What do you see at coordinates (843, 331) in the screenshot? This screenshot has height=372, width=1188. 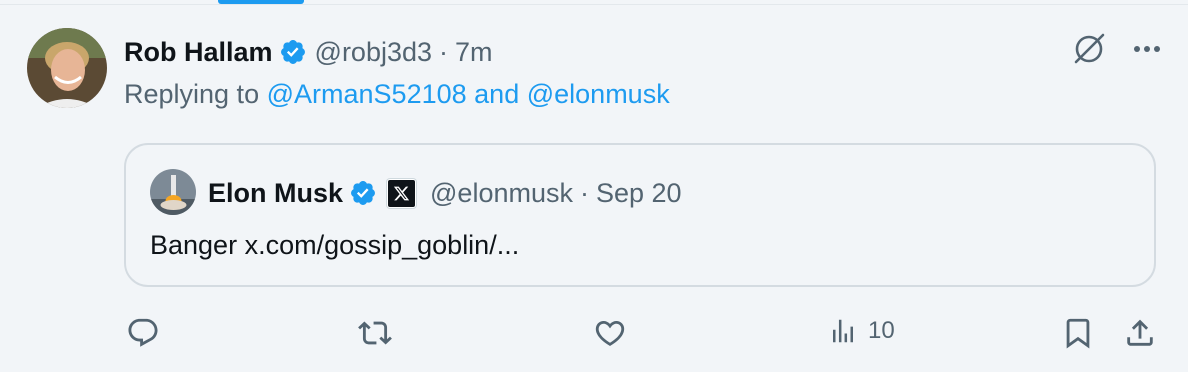 I see `views-icon` at bounding box center [843, 331].